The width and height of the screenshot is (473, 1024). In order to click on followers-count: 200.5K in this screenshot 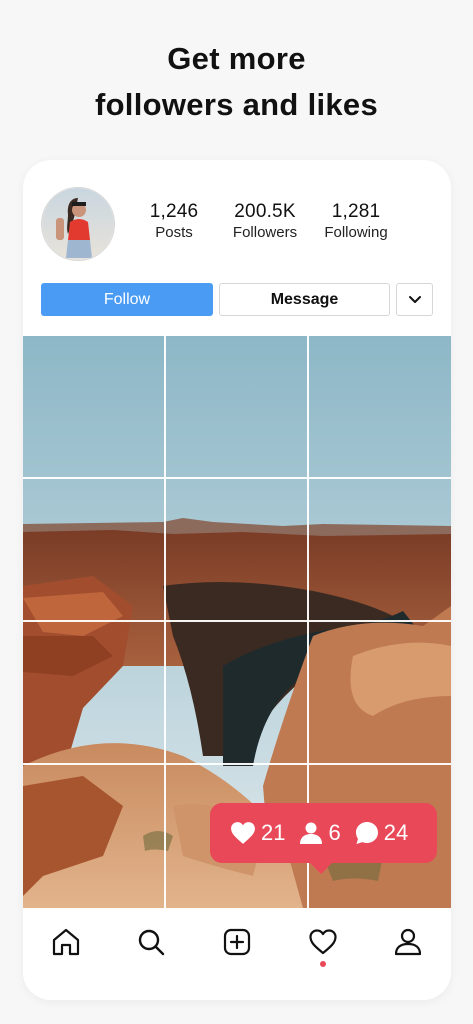, I will do `click(265, 211)`.